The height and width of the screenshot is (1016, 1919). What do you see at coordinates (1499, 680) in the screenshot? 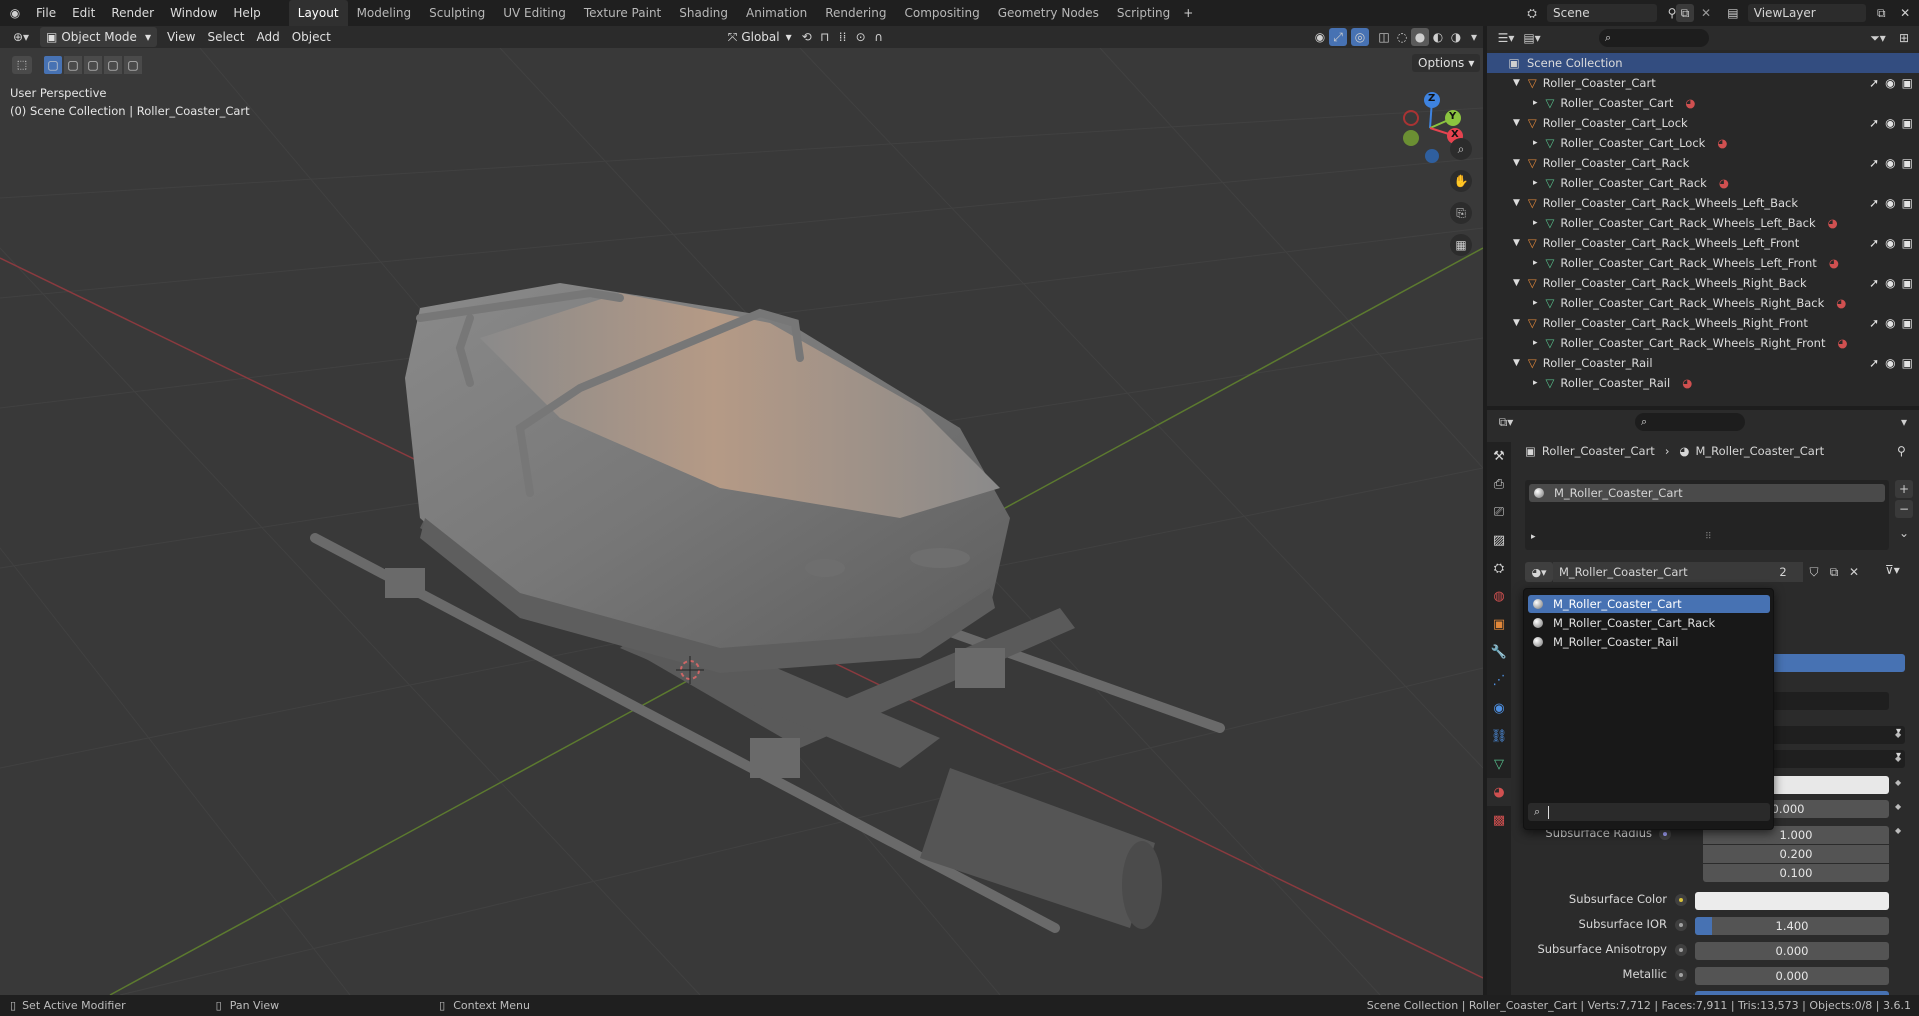
I see `particles-tab-icon: ⋰` at bounding box center [1499, 680].